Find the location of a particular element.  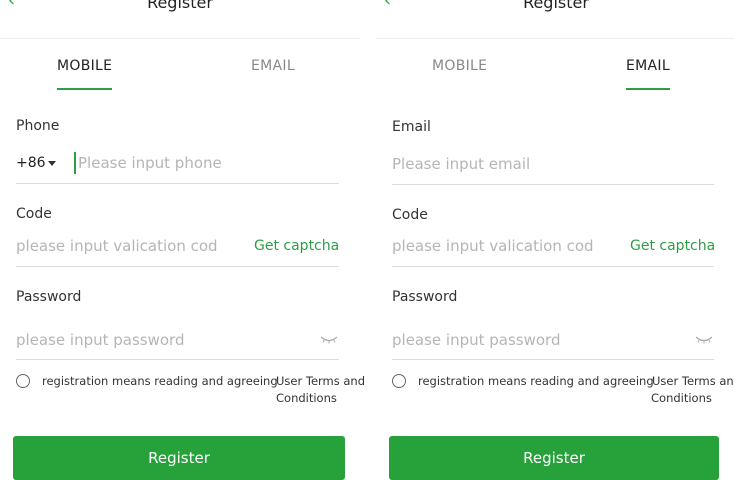

email-input: Please input email is located at coordinates (542, 164).